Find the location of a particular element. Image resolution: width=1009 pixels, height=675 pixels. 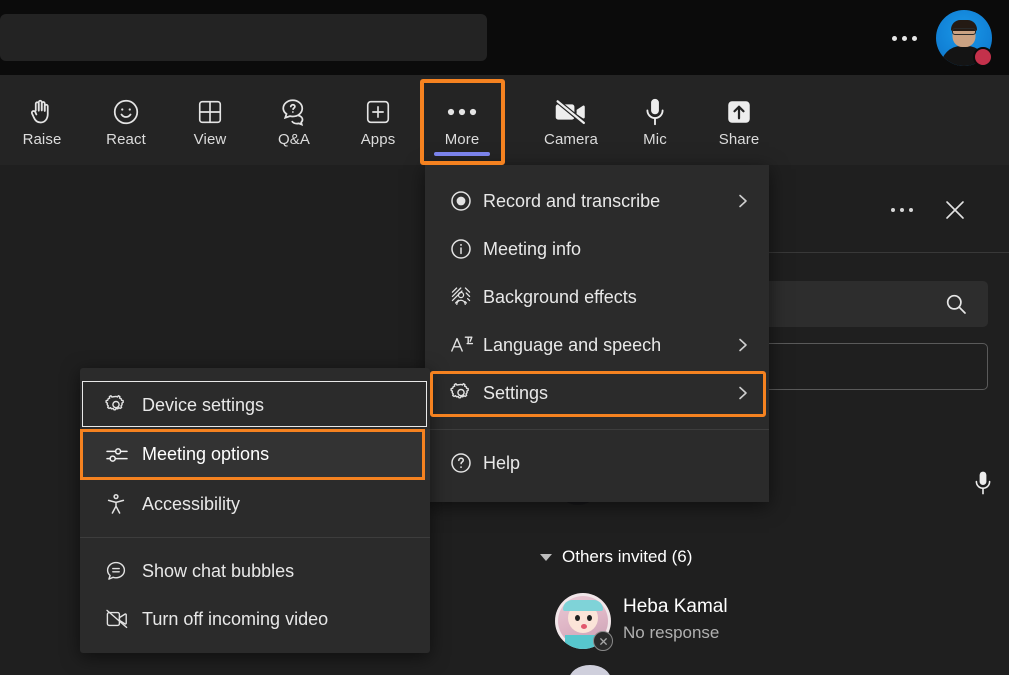

menu-item-background-effects: Background effects is located at coordinates (597, 297).